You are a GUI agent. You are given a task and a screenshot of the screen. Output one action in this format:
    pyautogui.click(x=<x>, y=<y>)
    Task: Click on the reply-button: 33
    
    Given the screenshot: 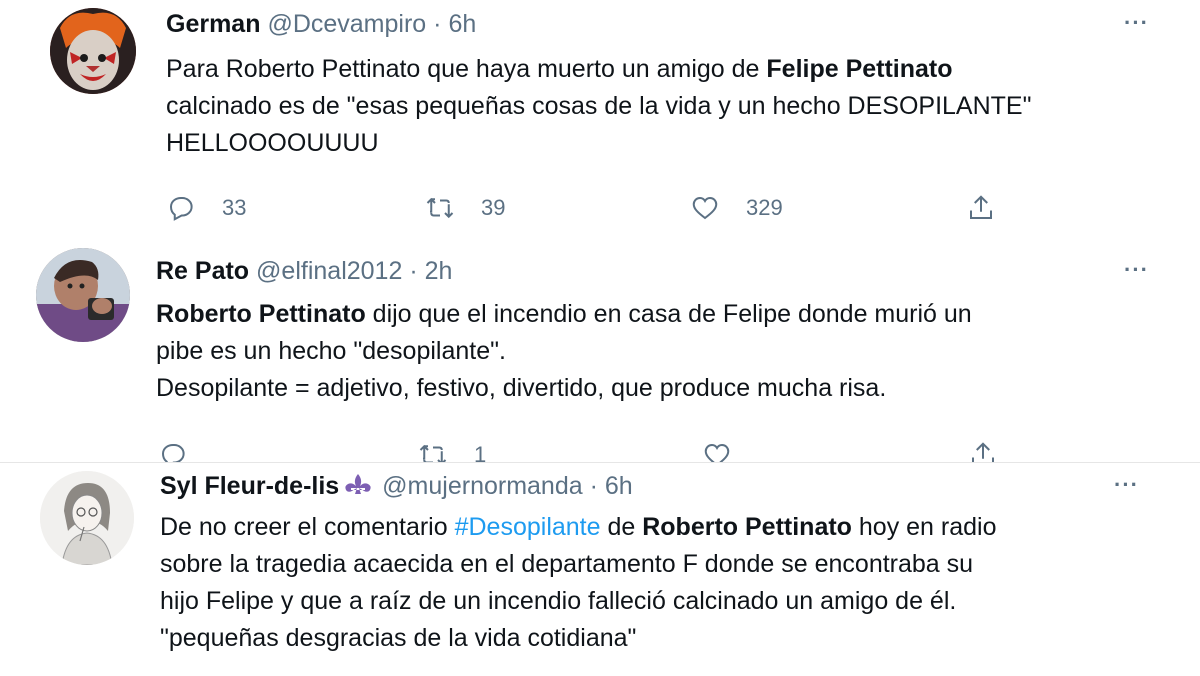 What is the action you would take?
    pyautogui.click(x=206, y=208)
    